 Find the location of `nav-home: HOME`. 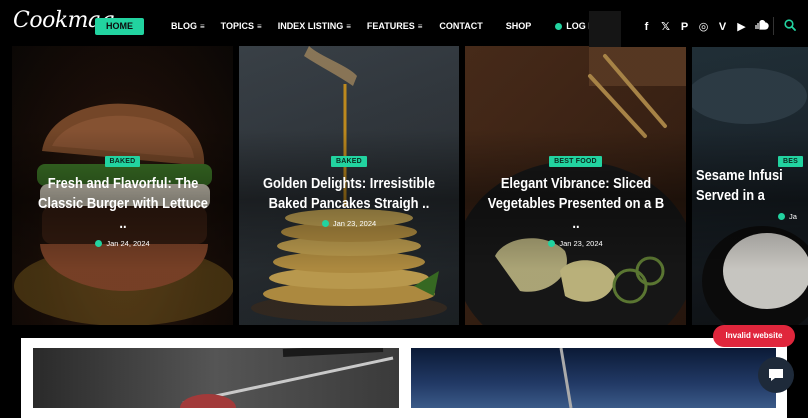

nav-home: HOME is located at coordinates (119, 26).